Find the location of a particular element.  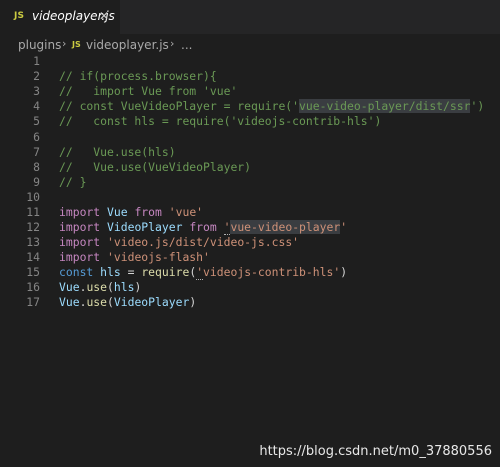

code-line-16: Vue.use(hls) is located at coordinates (100, 287).